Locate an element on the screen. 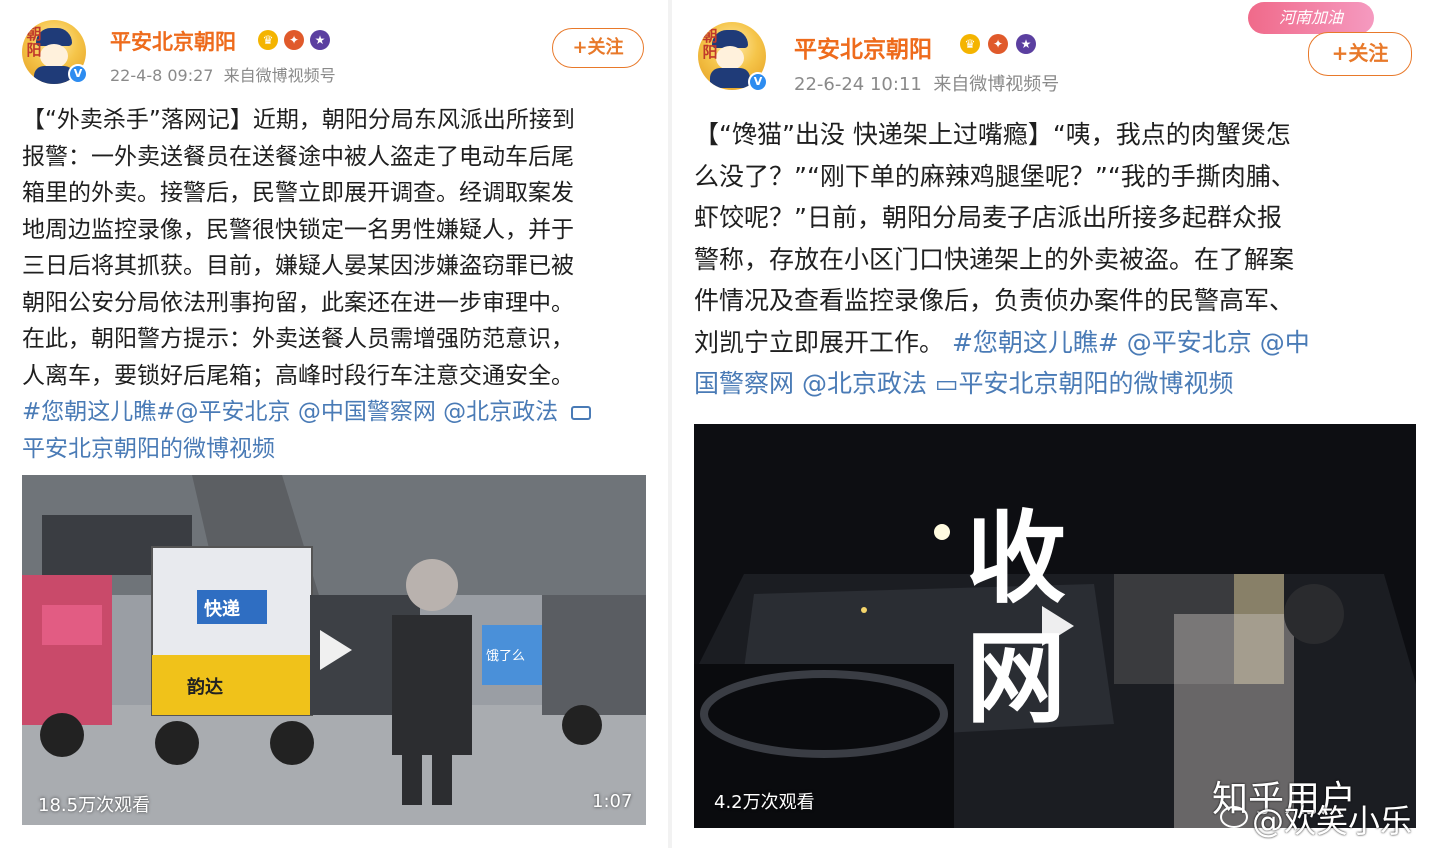  sticker-henan: 河南加油 is located at coordinates (1311, 18).